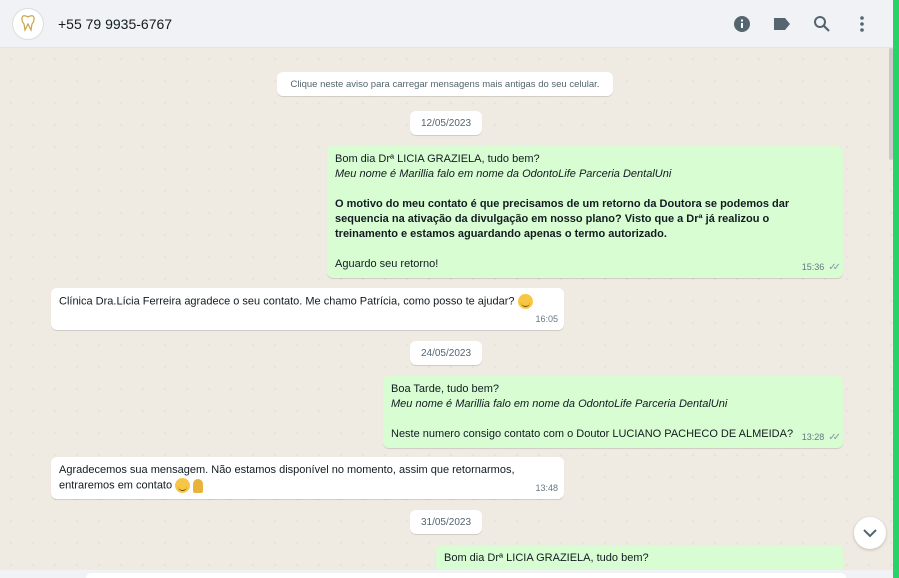 This screenshot has width=899, height=578. What do you see at coordinates (813, 267) in the screenshot?
I see `message-time: 15:36` at bounding box center [813, 267].